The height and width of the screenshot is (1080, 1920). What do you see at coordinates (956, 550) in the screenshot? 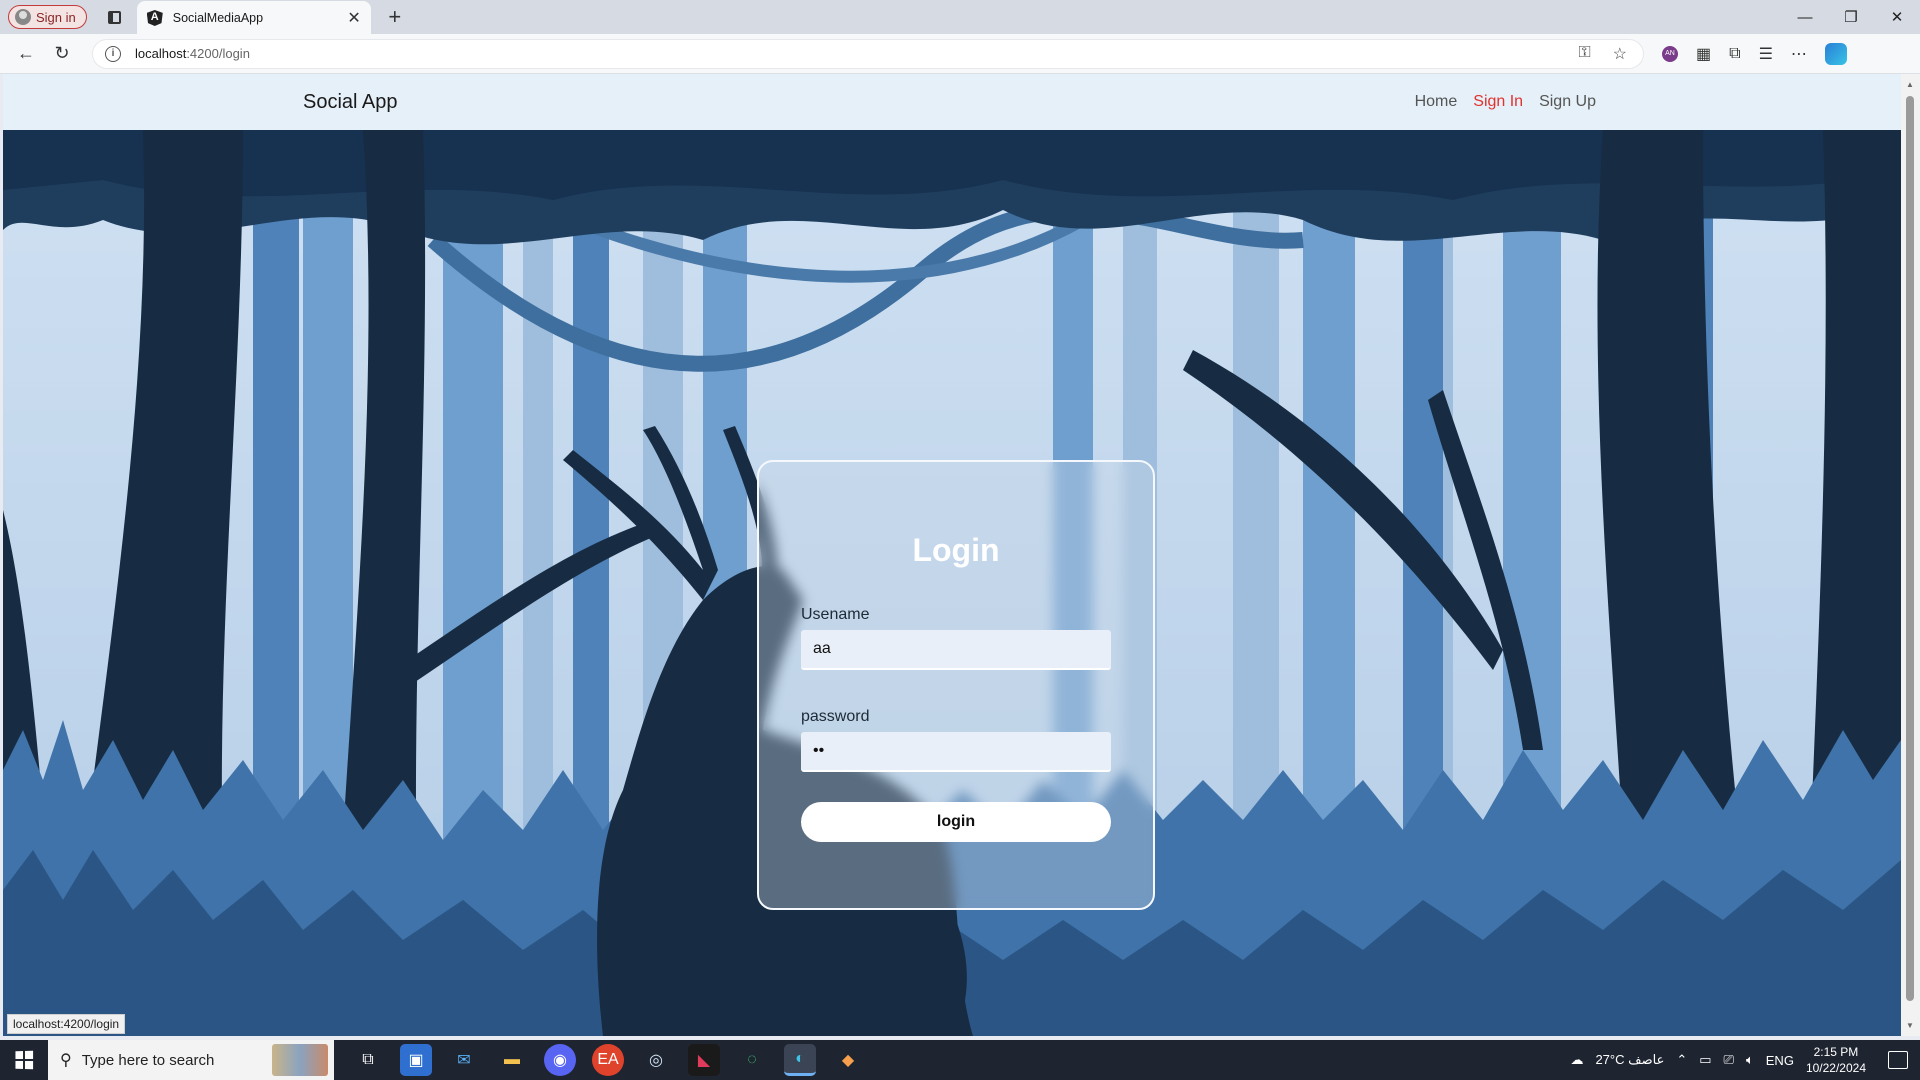
I see `login-title: Login` at bounding box center [956, 550].